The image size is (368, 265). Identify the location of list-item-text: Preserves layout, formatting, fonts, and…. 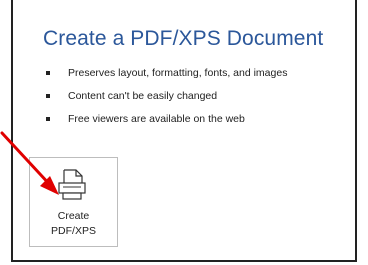
(178, 73).